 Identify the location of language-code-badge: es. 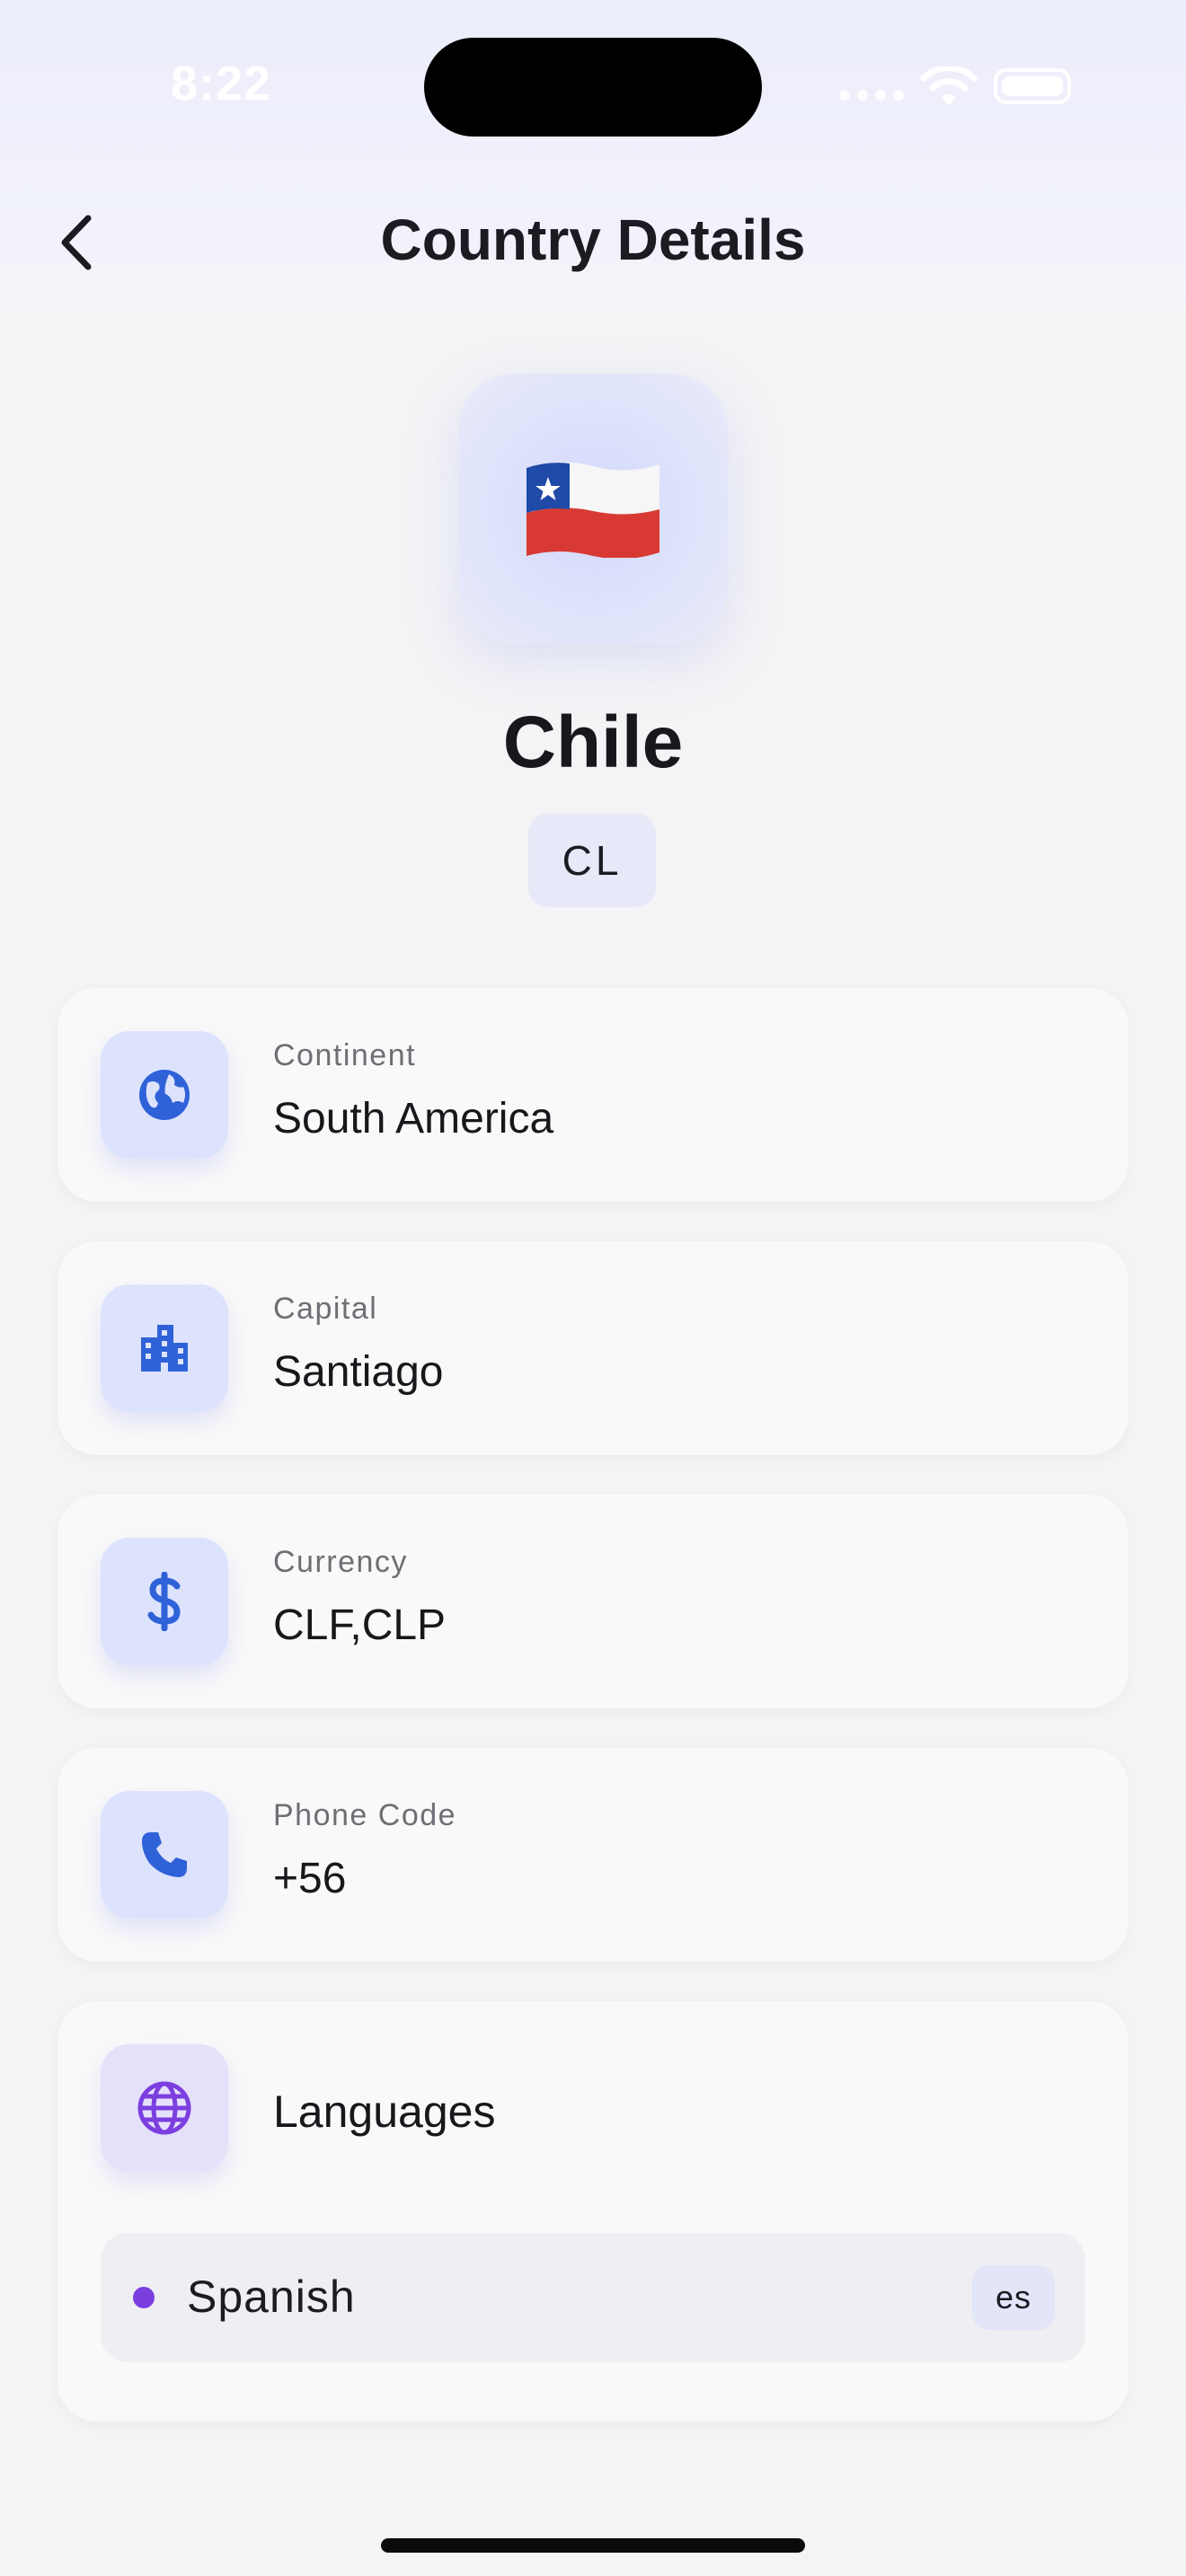
(1013, 2297).